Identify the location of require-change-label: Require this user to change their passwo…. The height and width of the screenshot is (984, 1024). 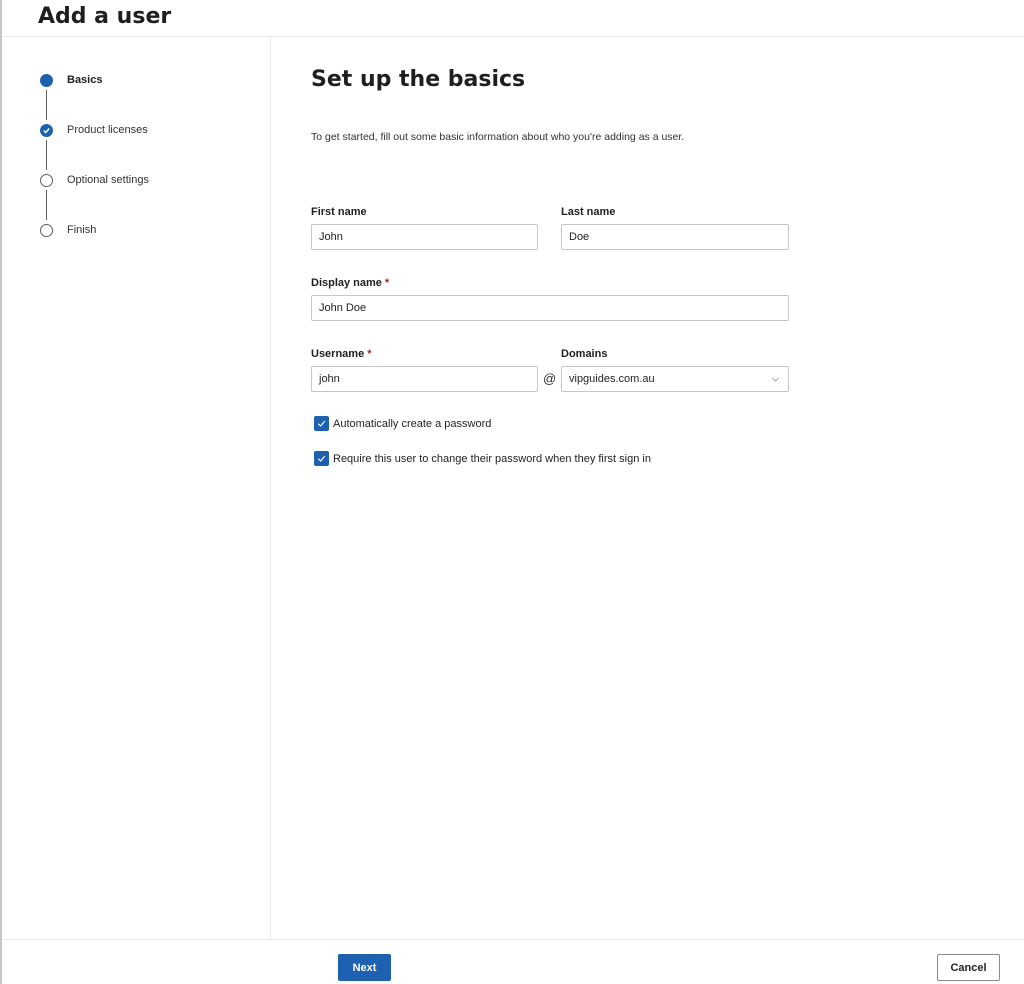
(492, 458).